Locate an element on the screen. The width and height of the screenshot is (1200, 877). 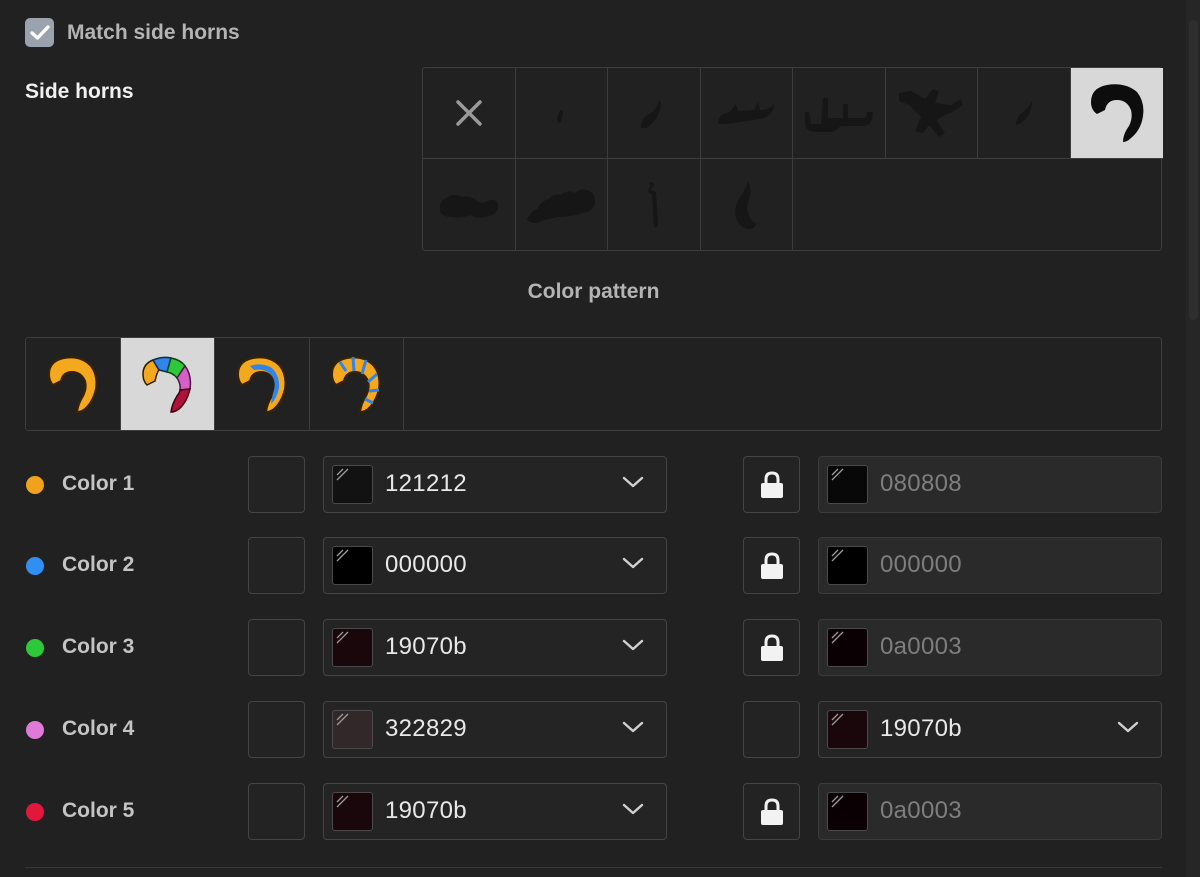
secondary-color-select: 000000 is located at coordinates (990, 565).